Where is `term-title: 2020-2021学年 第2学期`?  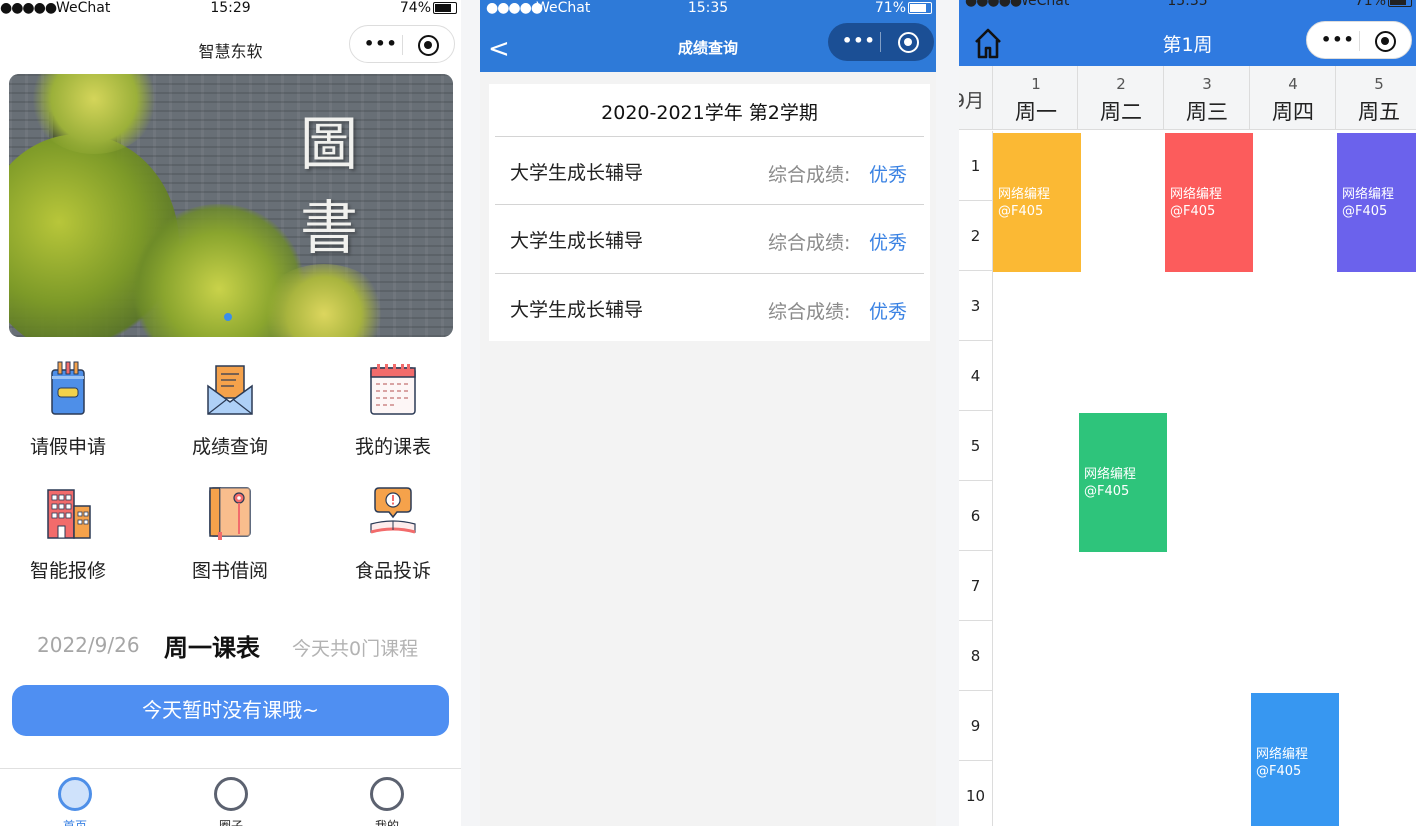
term-title: 2020-2021学年 第2学期 is located at coordinates (709, 113).